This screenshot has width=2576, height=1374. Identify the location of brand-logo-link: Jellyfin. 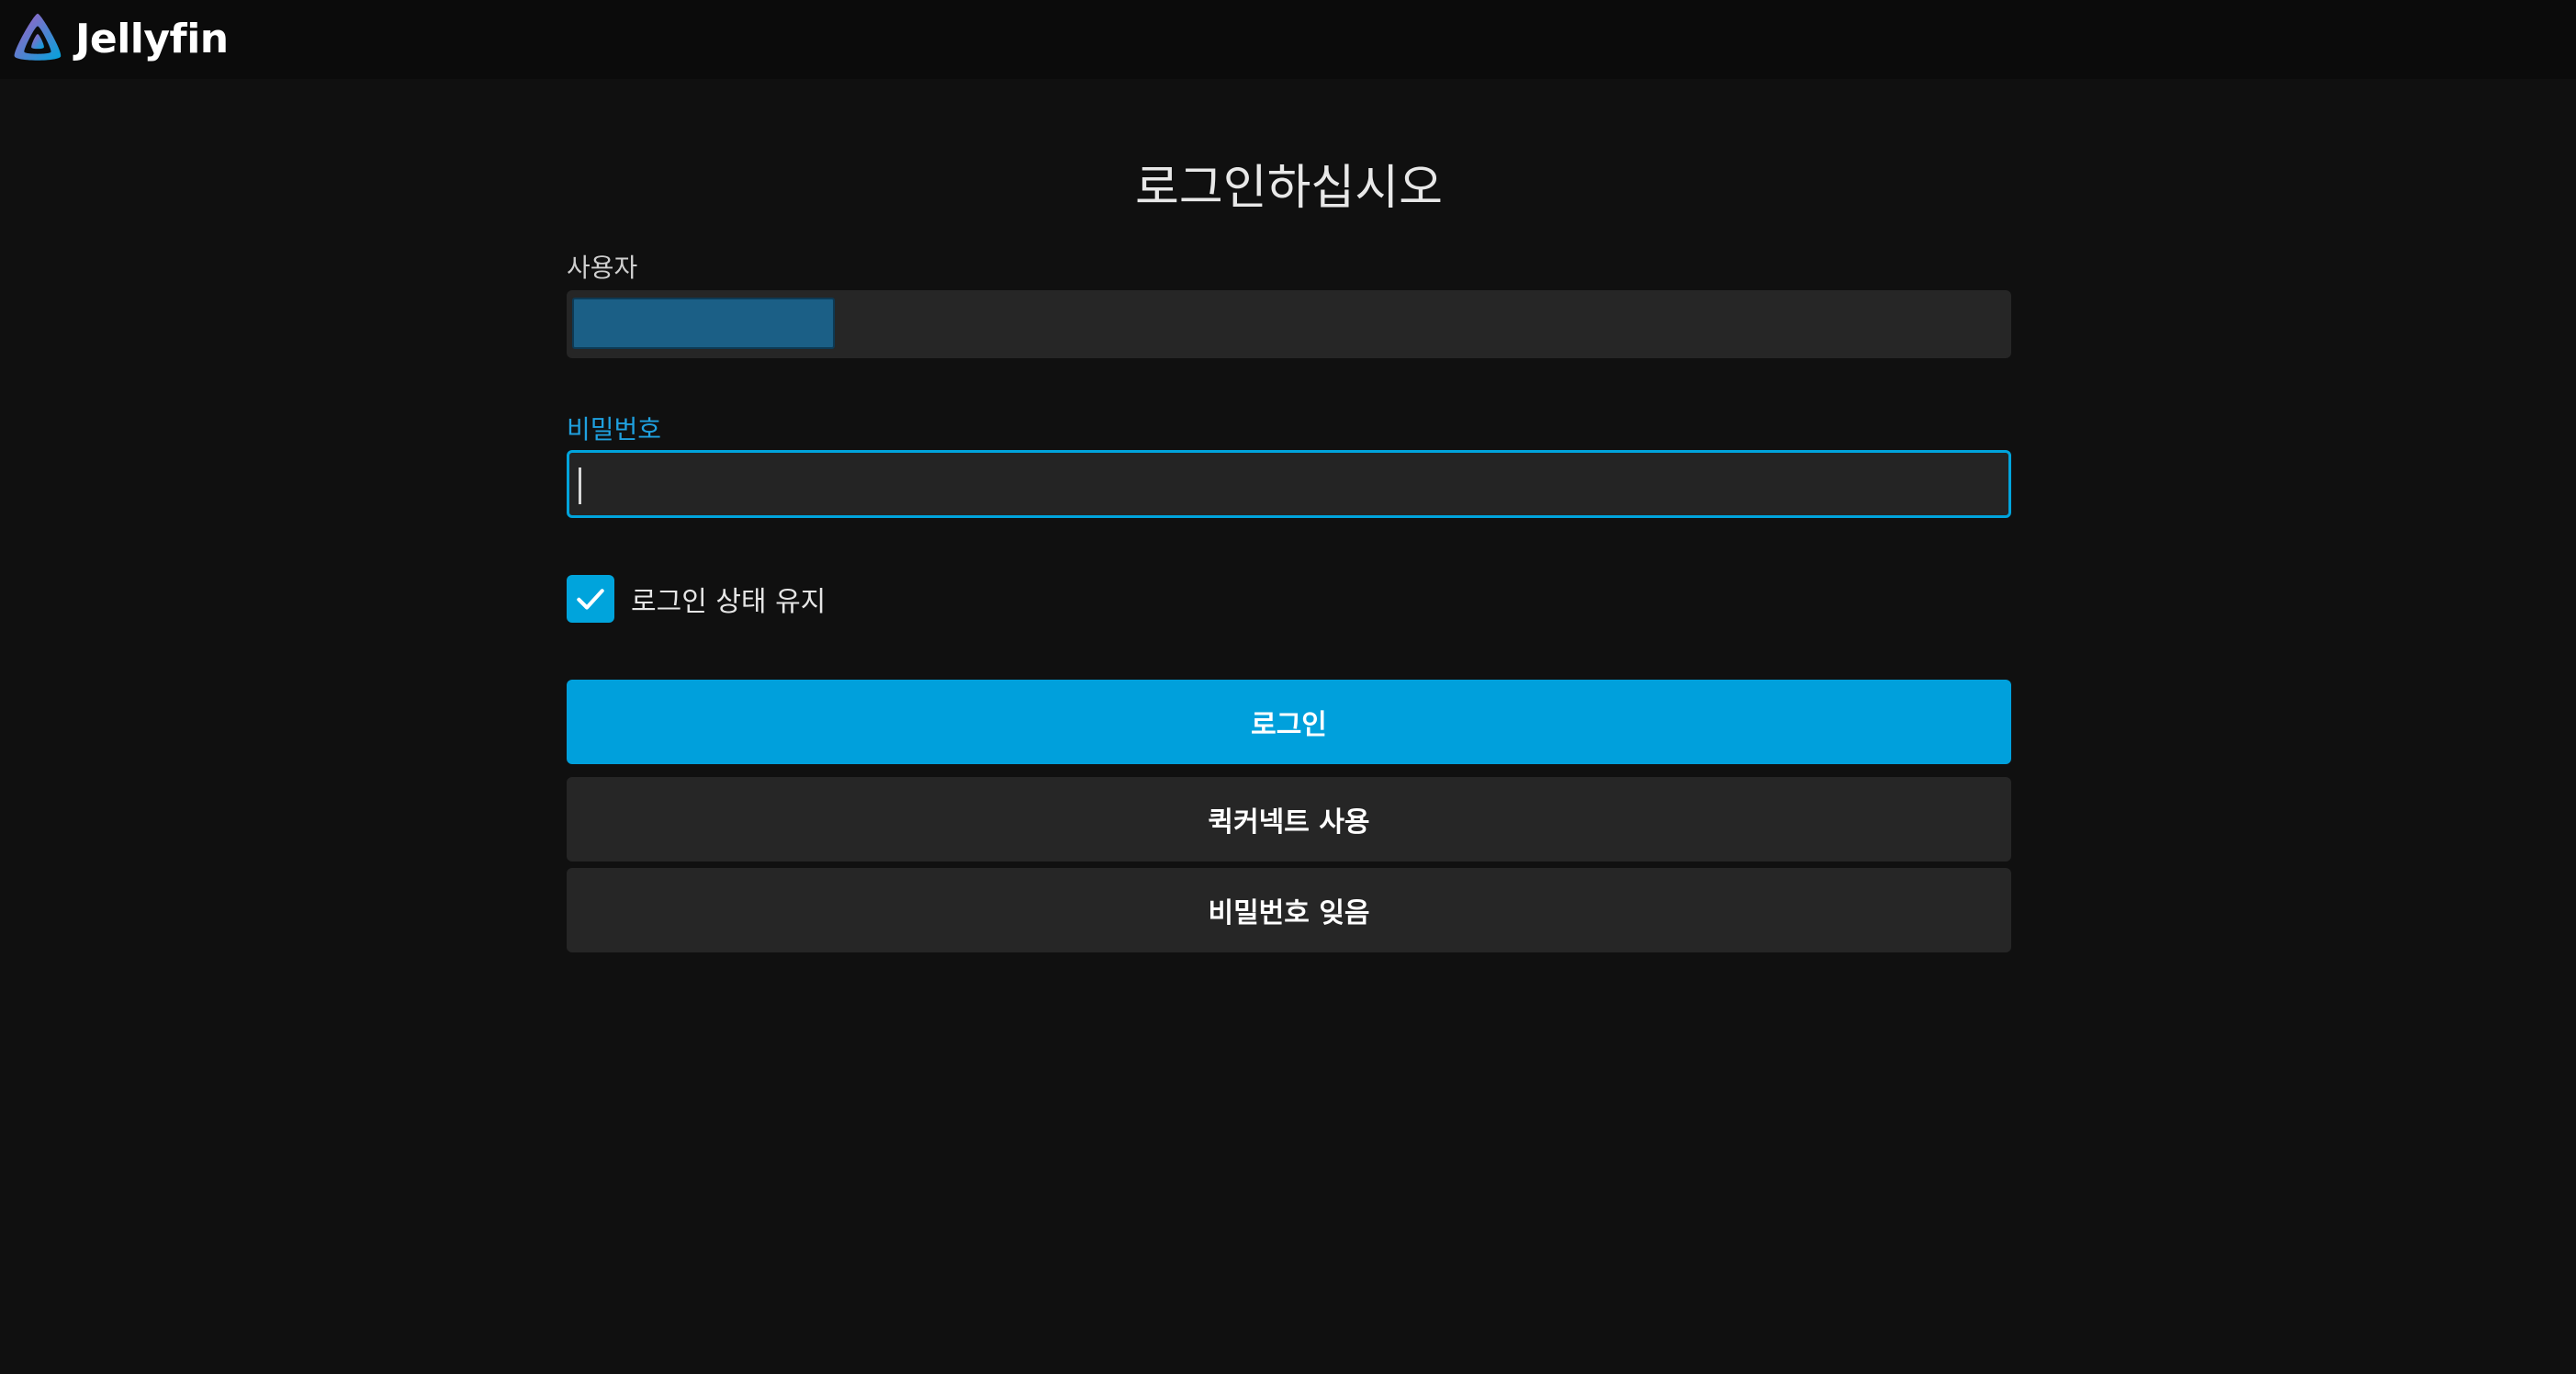
(119, 38).